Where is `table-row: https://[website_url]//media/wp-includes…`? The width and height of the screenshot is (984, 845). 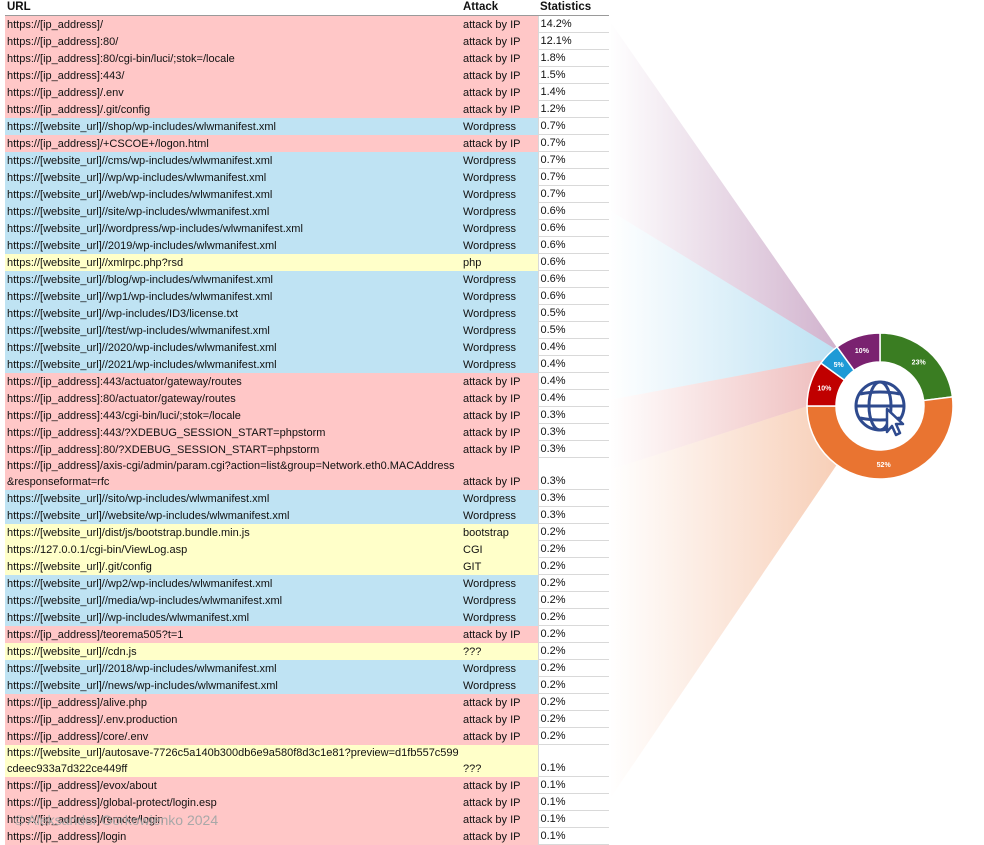 table-row: https://[website_url]//media/wp-includes… is located at coordinates (307, 600).